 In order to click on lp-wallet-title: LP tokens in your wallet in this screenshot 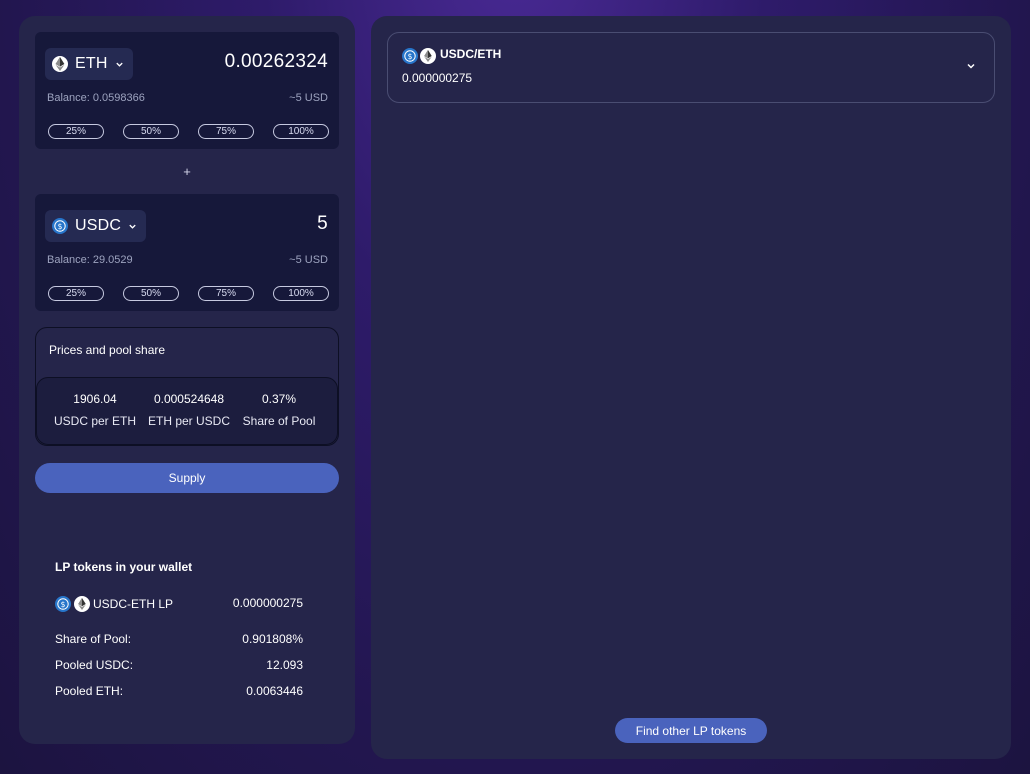, I will do `click(124, 567)`.